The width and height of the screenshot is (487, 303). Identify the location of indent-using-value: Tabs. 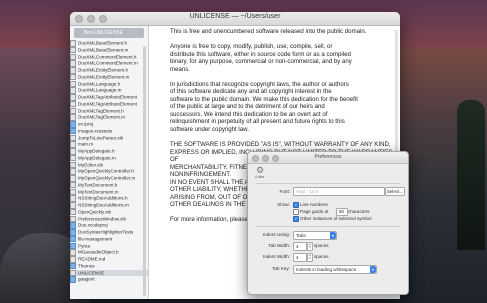
(301, 235).